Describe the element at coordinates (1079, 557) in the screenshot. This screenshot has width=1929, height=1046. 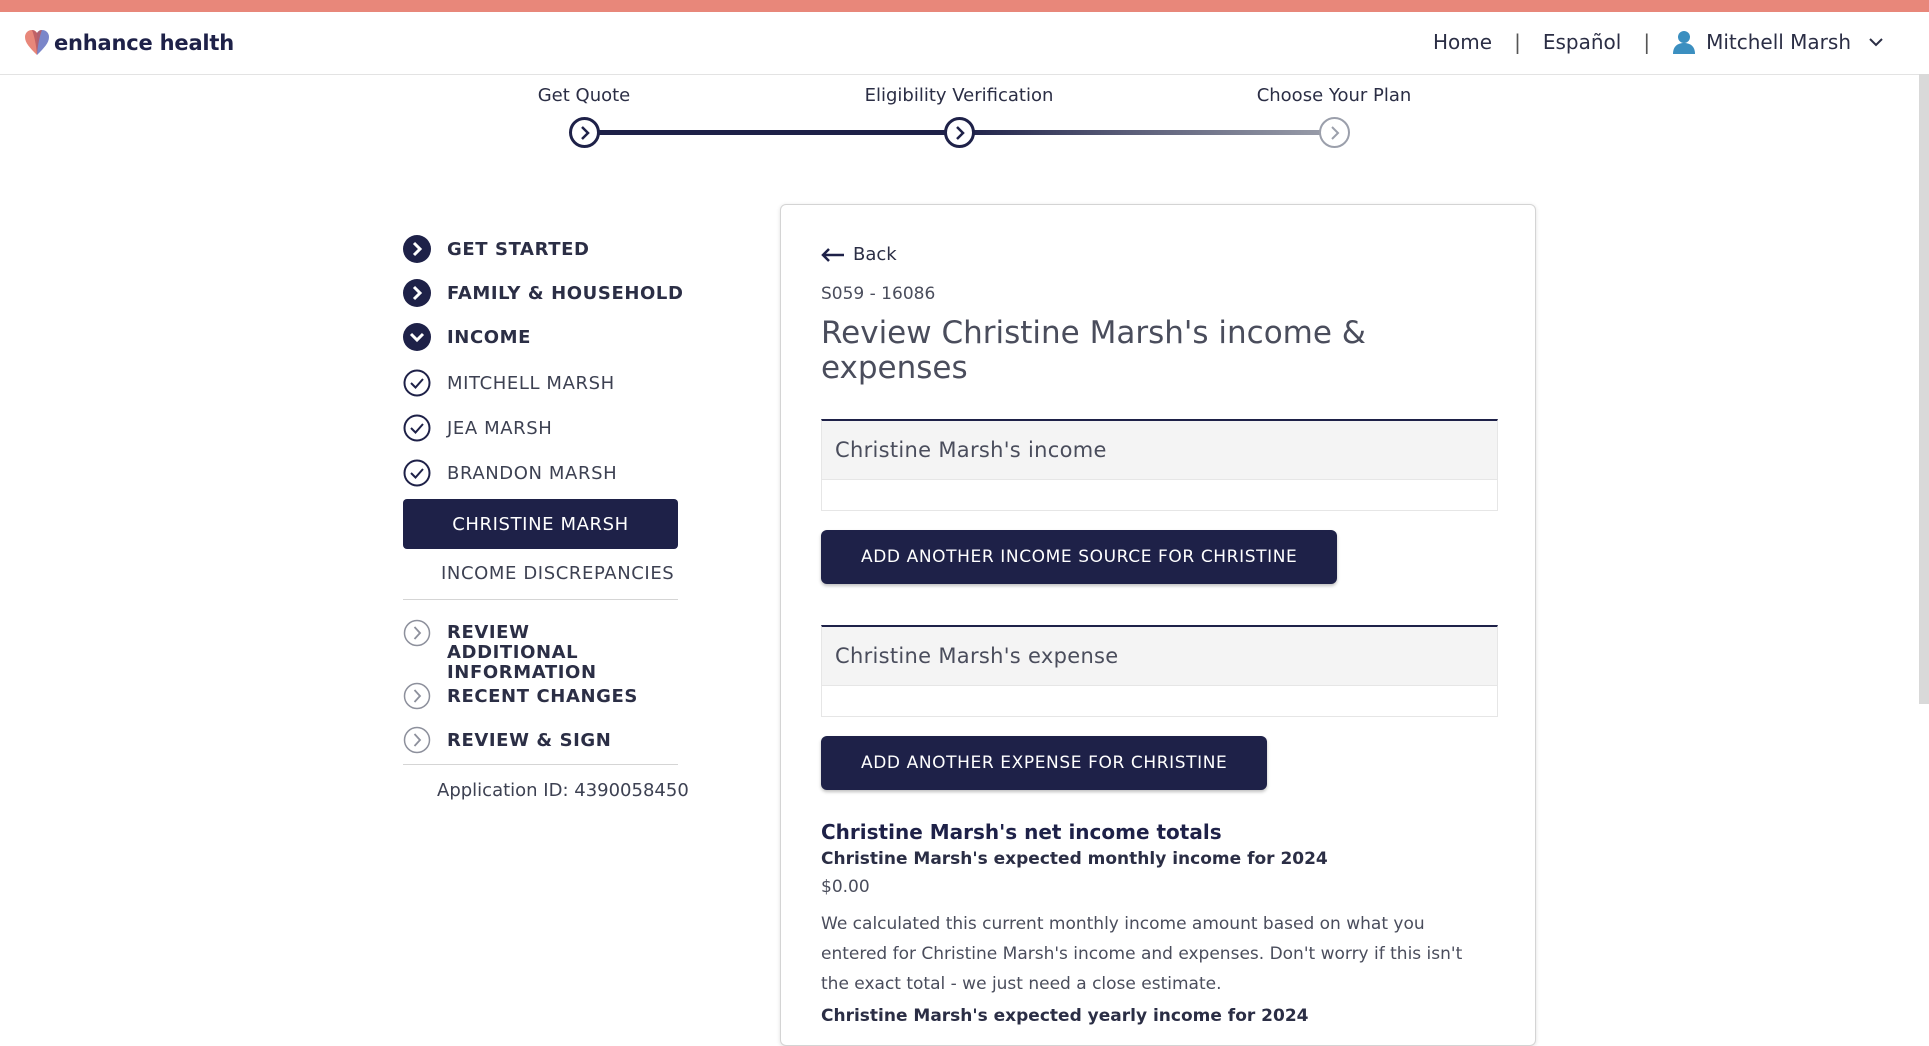
I see `add-income-source-button: ADD ANOTHER INCOME SOURCE FOR CHRISTINE` at that location.